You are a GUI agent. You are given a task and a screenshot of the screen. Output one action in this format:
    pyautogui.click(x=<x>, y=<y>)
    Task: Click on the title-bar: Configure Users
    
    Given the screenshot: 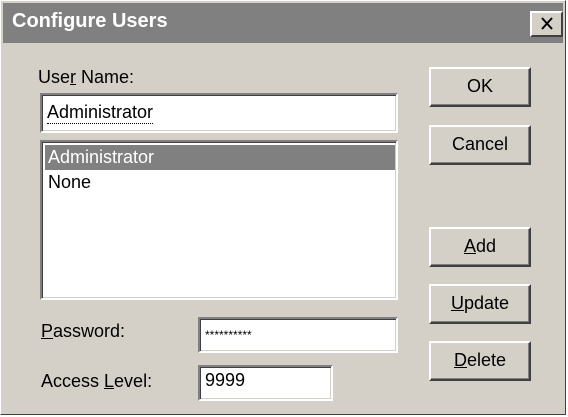 What is the action you would take?
    pyautogui.click(x=283, y=23)
    